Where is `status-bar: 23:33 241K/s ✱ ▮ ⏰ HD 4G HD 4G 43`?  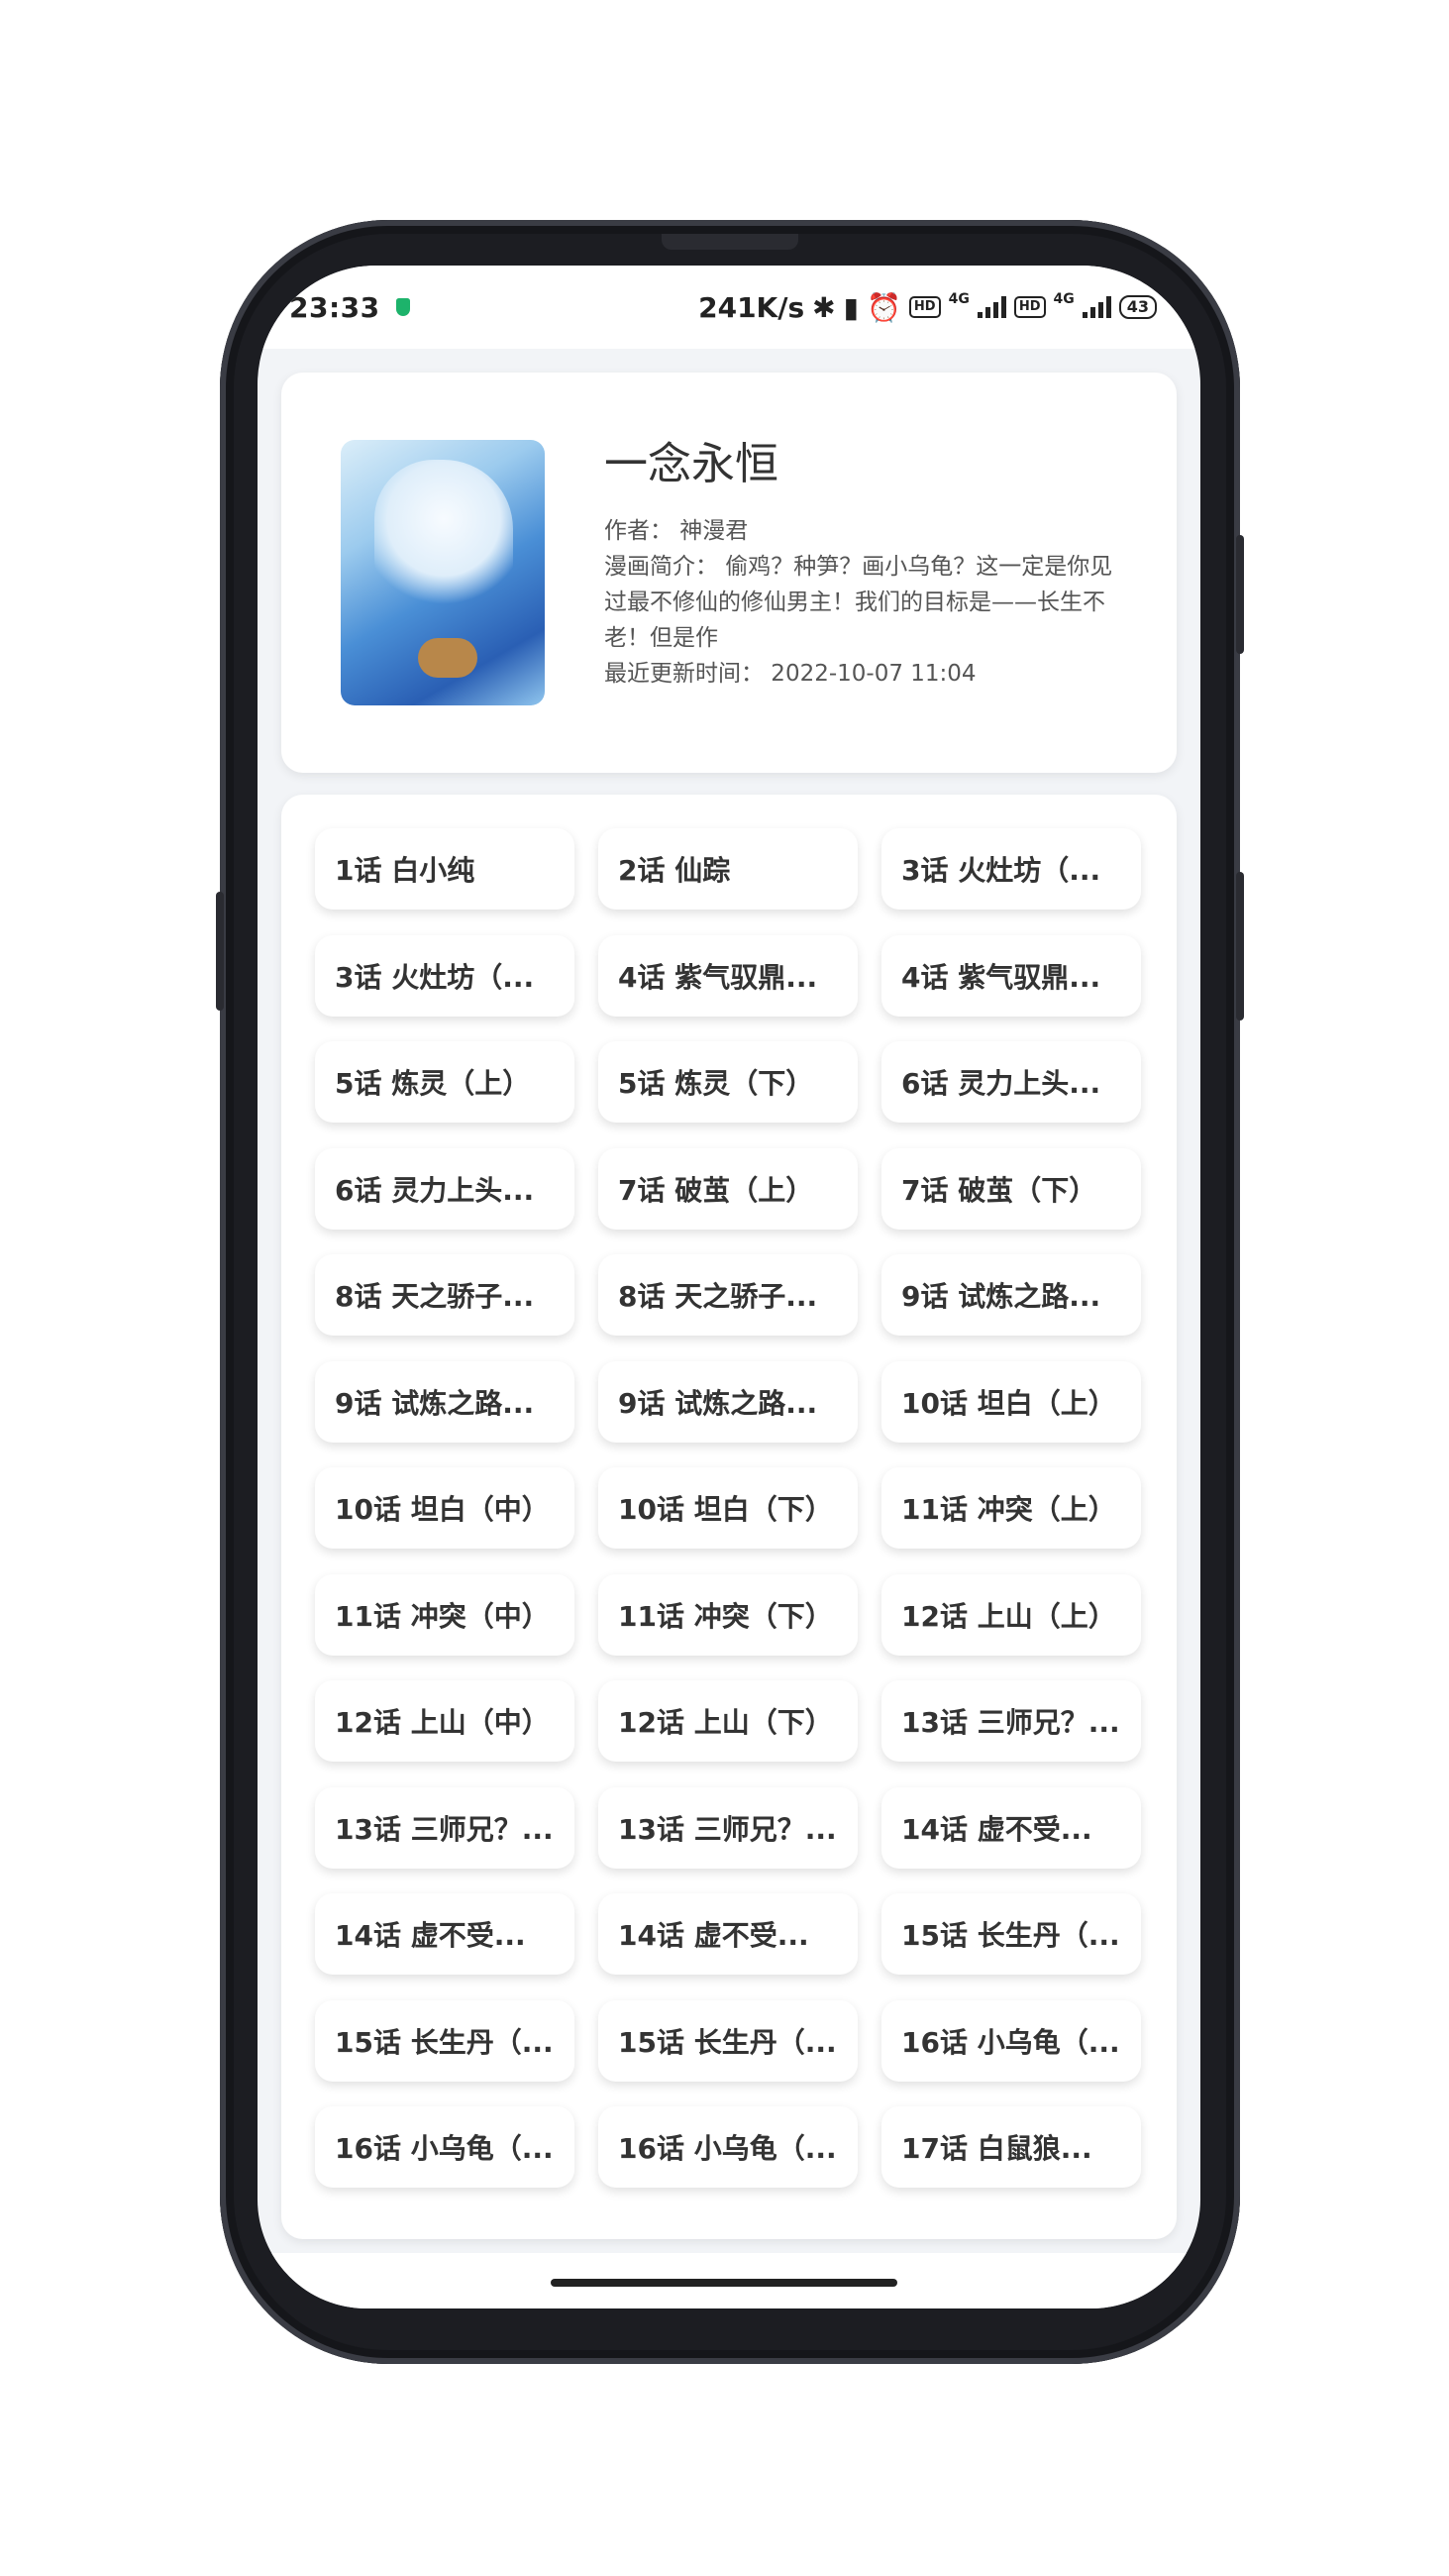
status-bar: 23:33 241K/s ✱ ▮ ⏰ HD 4G HD 4G 43 is located at coordinates (729, 307).